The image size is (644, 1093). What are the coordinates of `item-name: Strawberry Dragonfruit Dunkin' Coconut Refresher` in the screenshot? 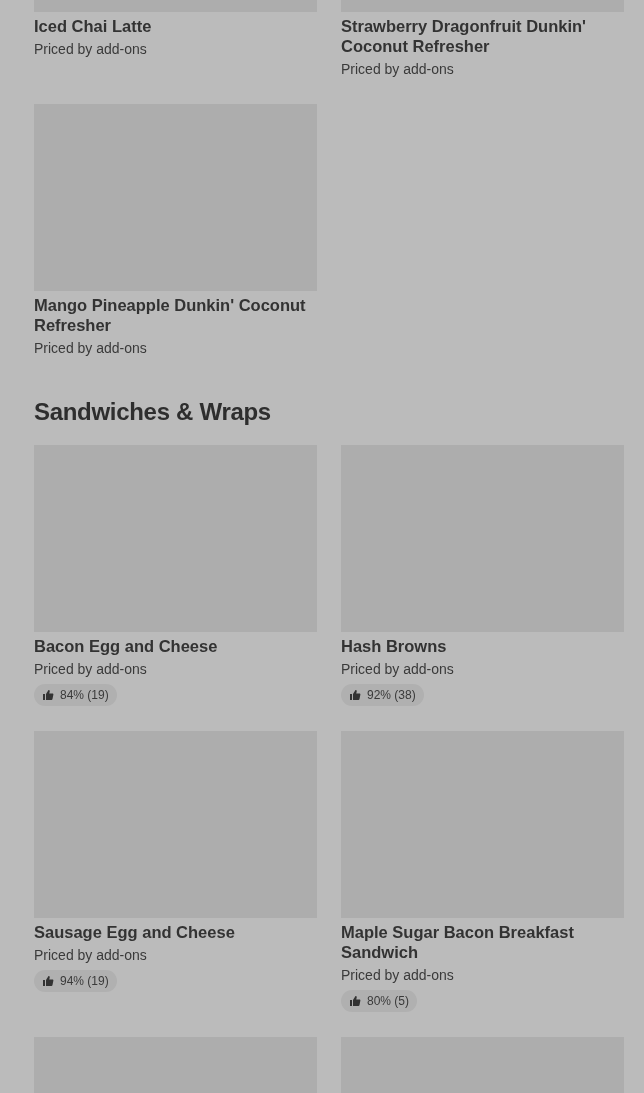 It's located at (482, 36).